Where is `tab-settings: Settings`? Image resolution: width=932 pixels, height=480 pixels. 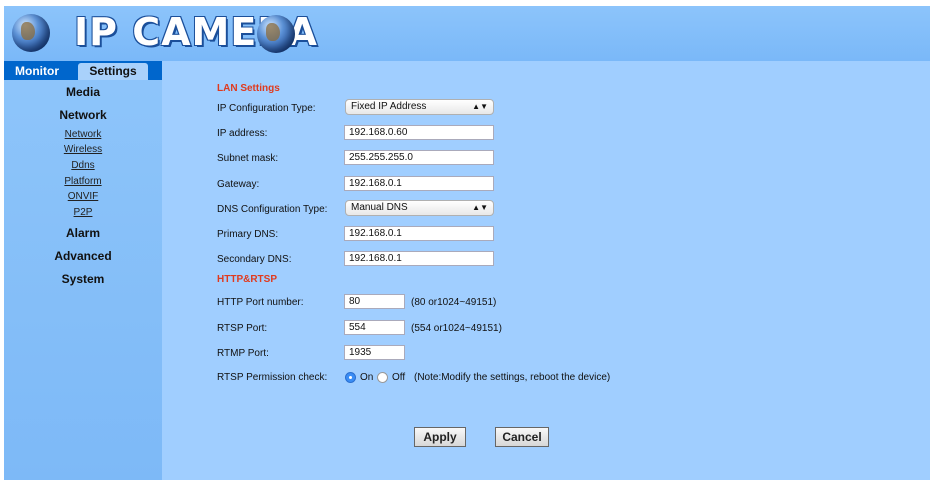 tab-settings: Settings is located at coordinates (113, 71).